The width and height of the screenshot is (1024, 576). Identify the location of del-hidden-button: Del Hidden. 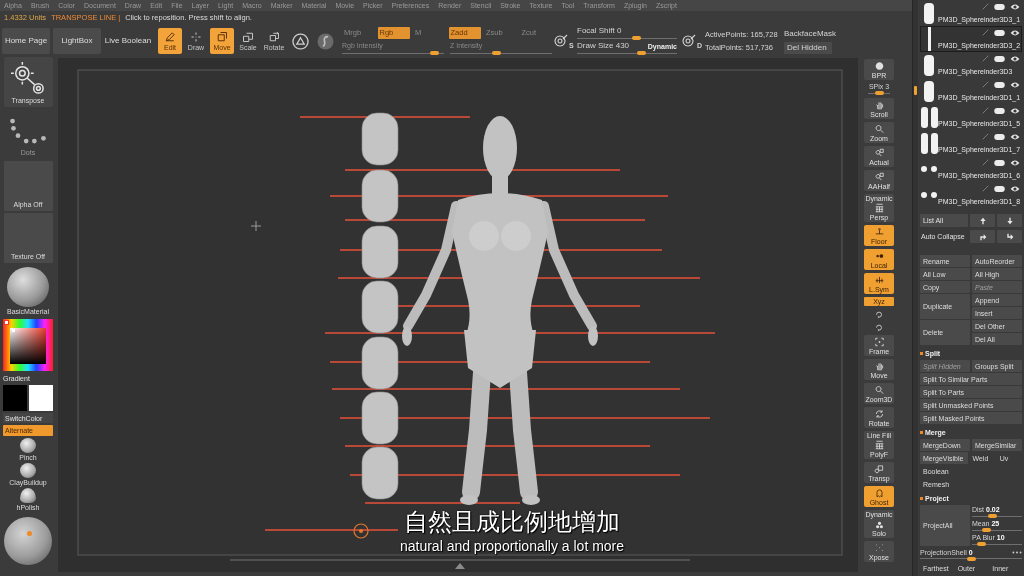
(808, 47).